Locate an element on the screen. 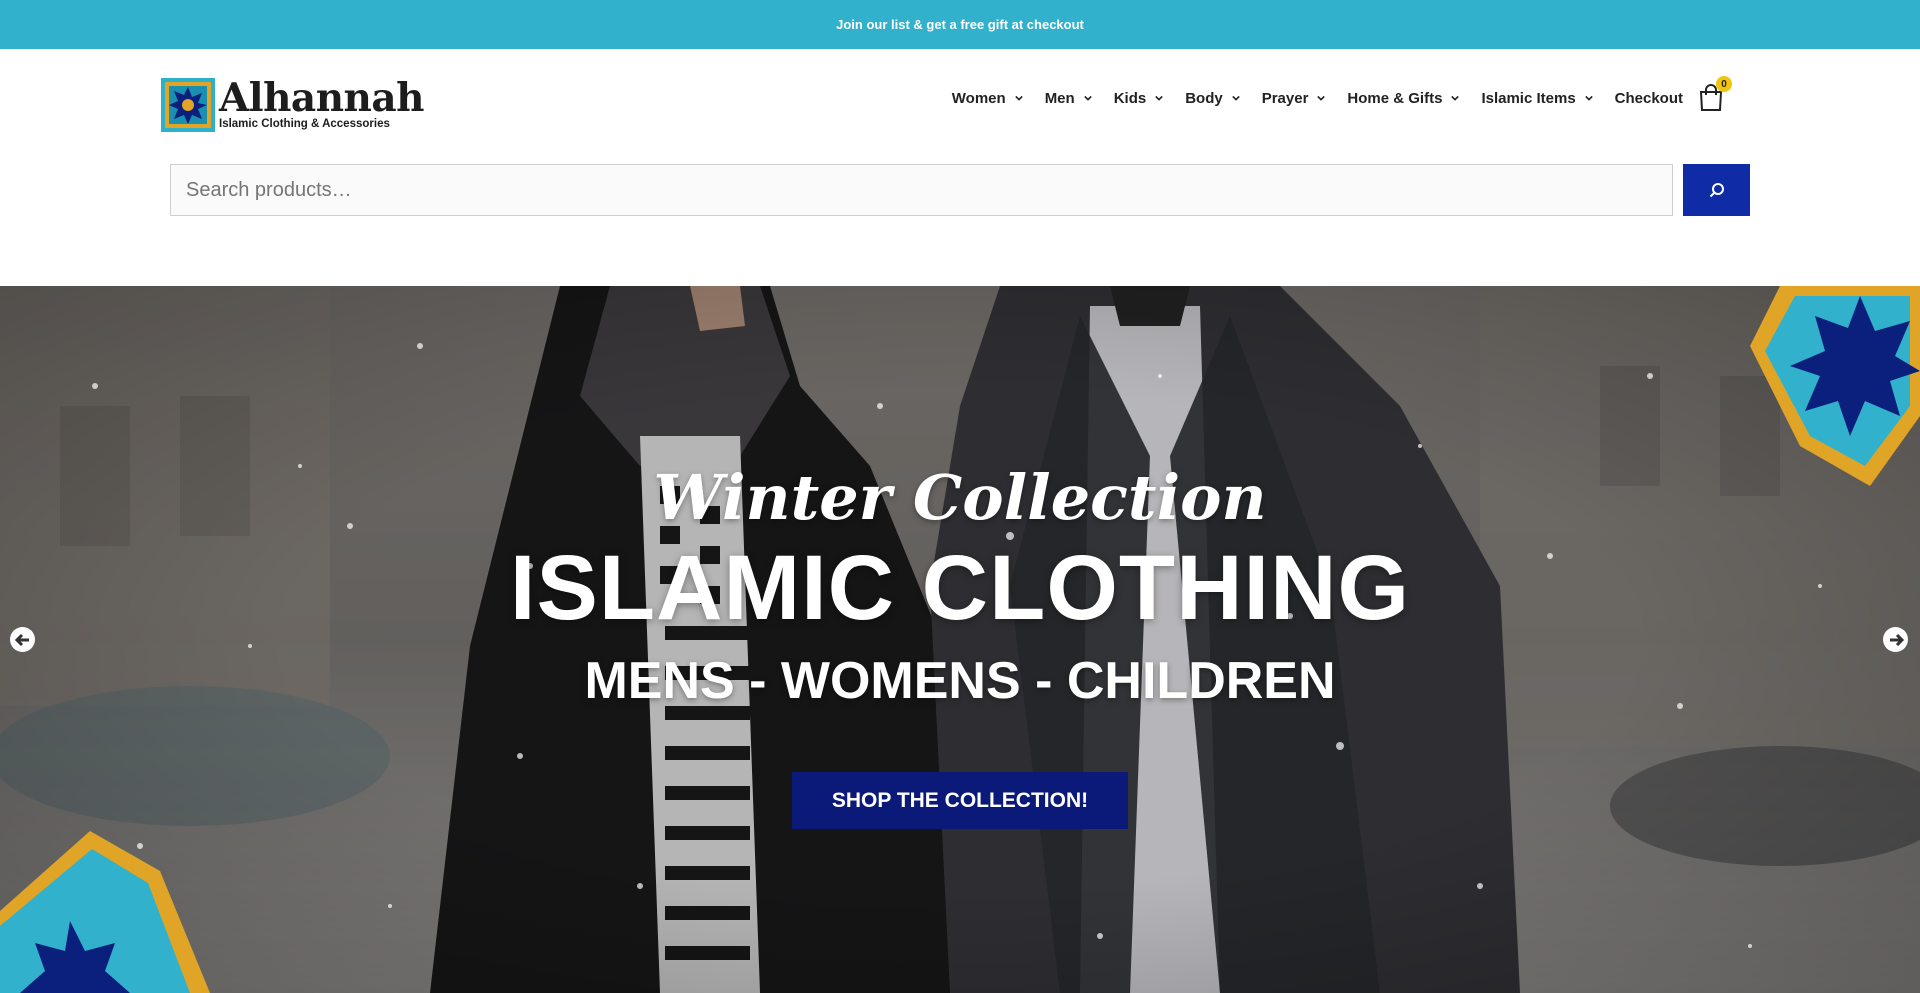  nav-item-body: Body is located at coordinates (1212, 98).